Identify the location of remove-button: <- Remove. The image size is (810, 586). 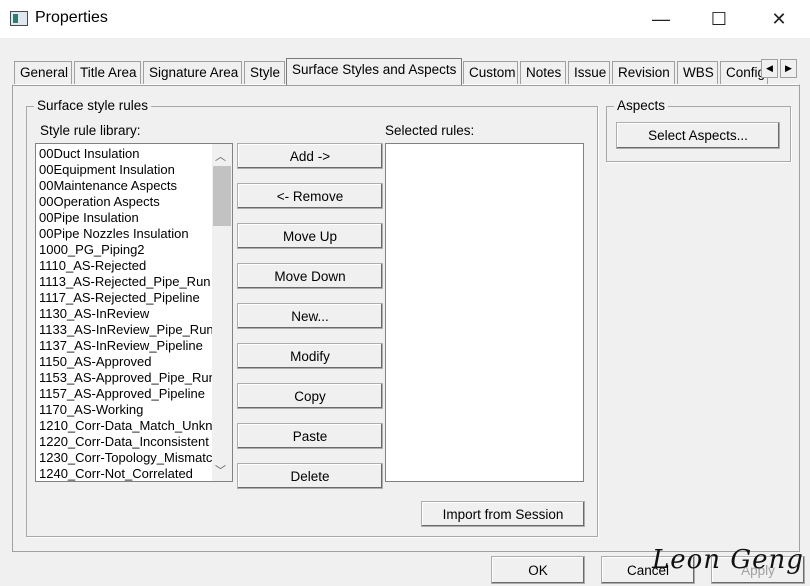
(310, 196).